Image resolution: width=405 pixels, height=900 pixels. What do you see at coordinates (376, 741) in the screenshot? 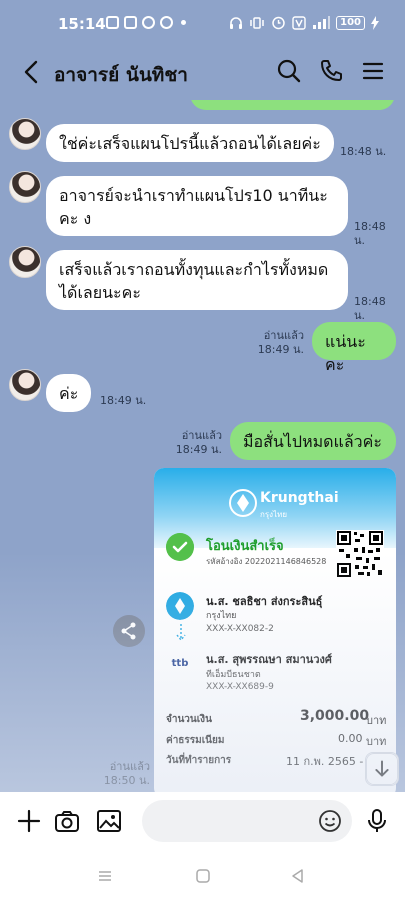
I see `fee-currency: บาท` at bounding box center [376, 741].